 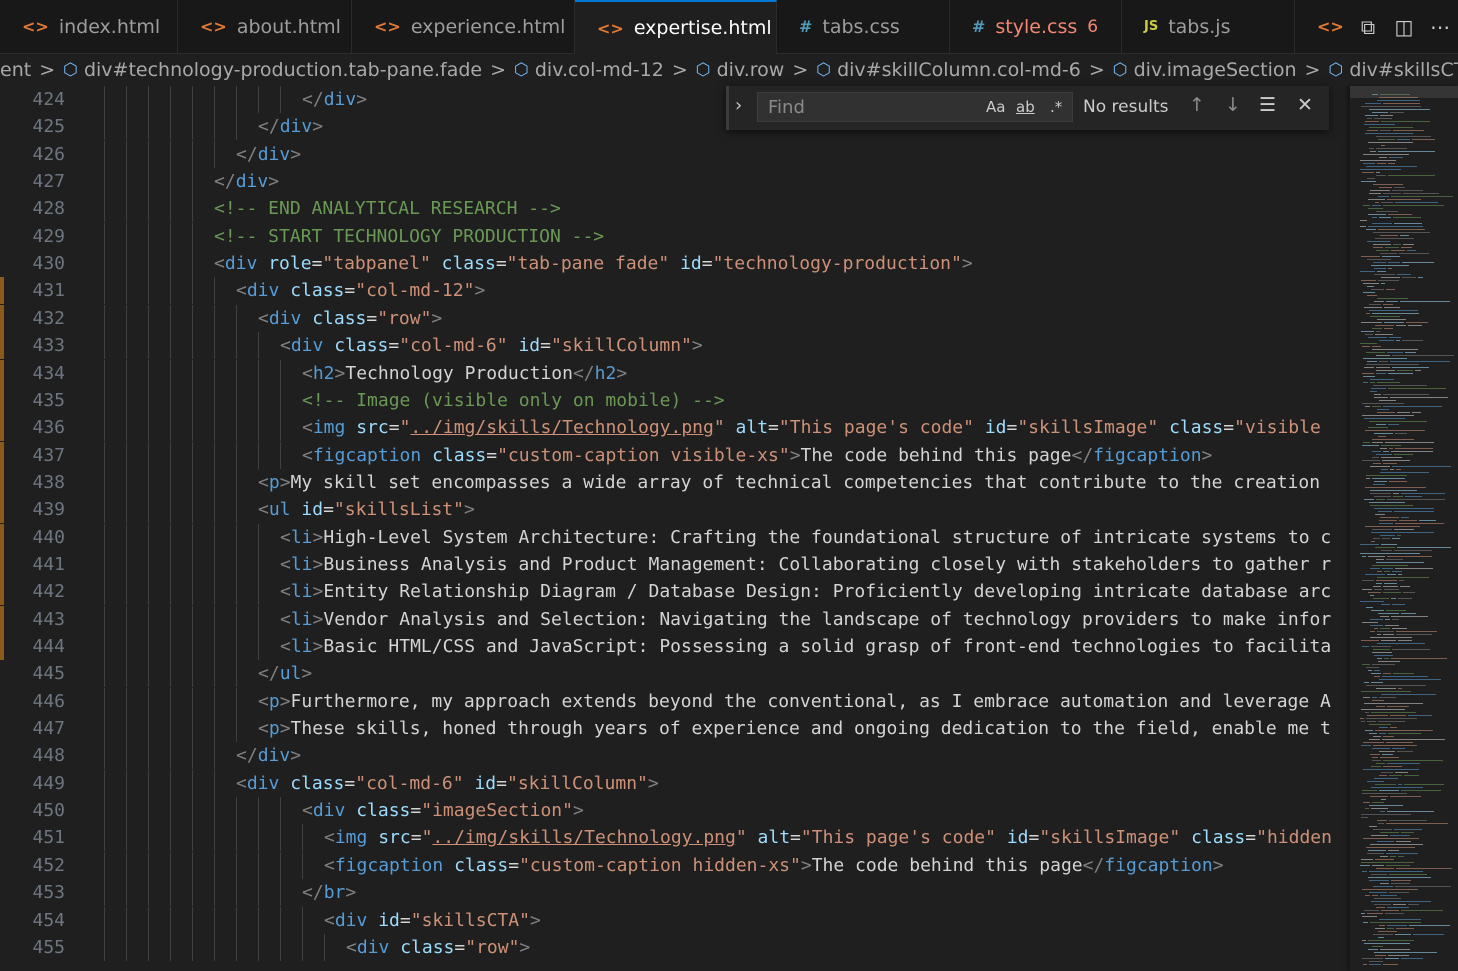 What do you see at coordinates (48, 838) in the screenshot?
I see `line-number: 451` at bounding box center [48, 838].